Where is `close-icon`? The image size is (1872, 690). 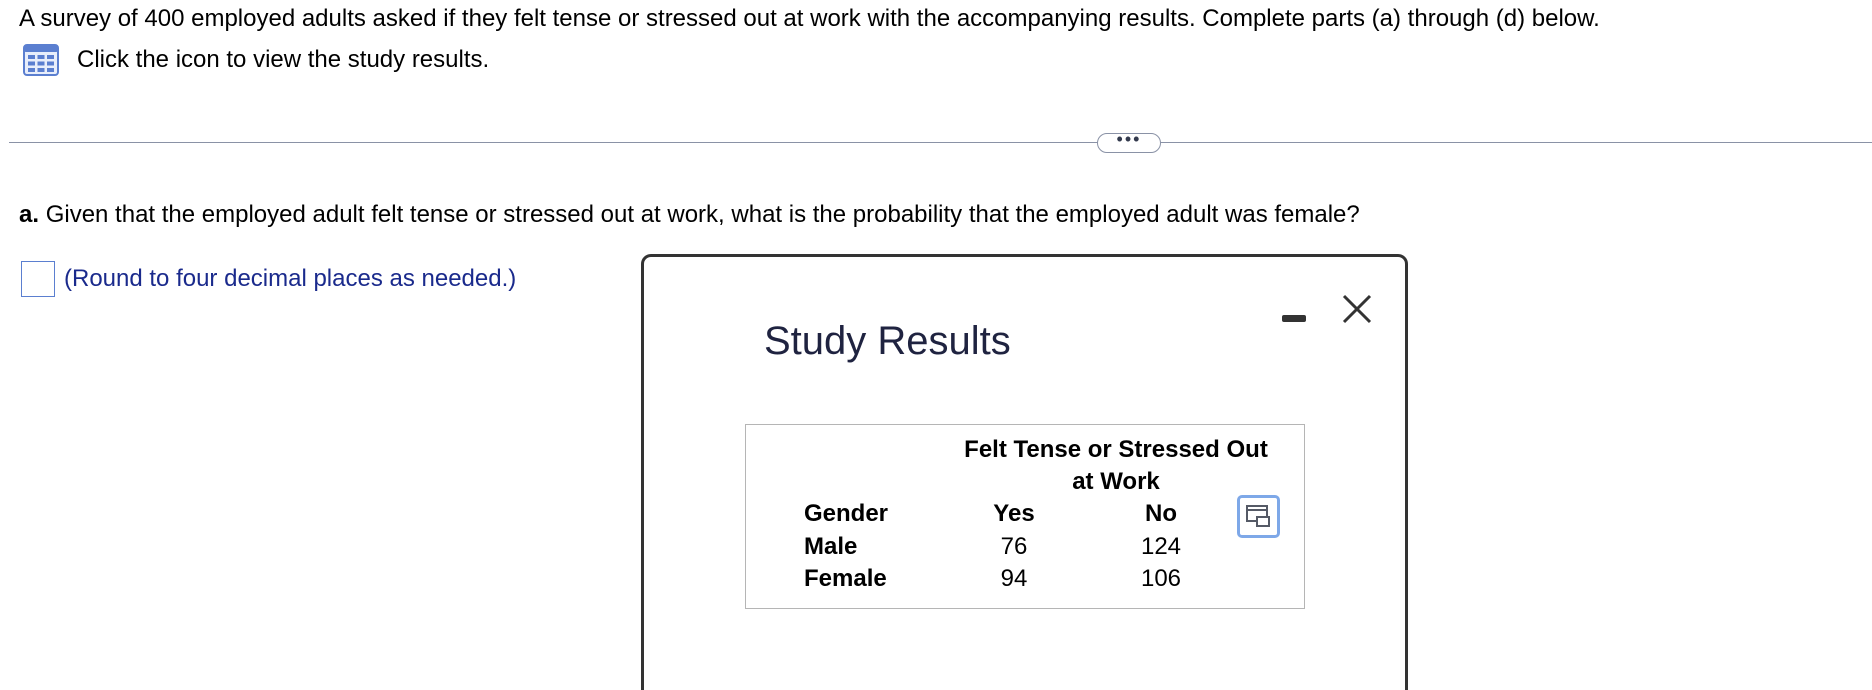 close-icon is located at coordinates (1357, 309).